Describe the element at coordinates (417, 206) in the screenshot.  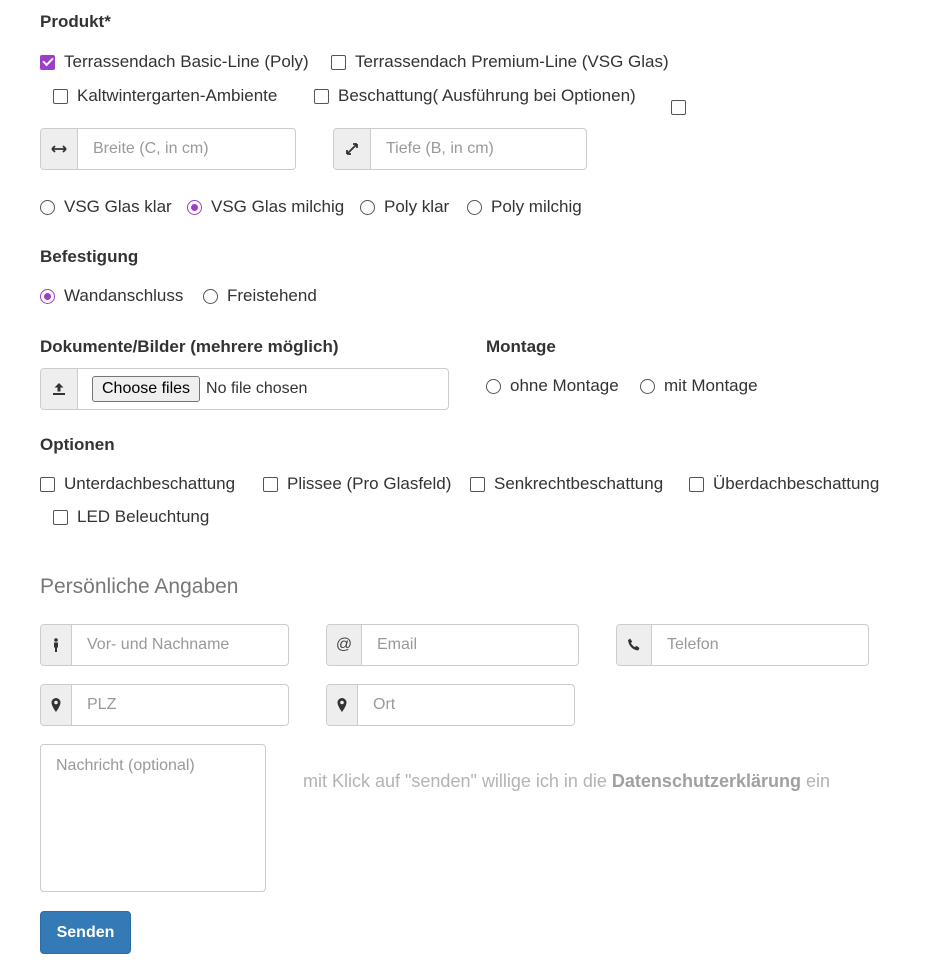
I see `radio-label: Poly klar` at that location.